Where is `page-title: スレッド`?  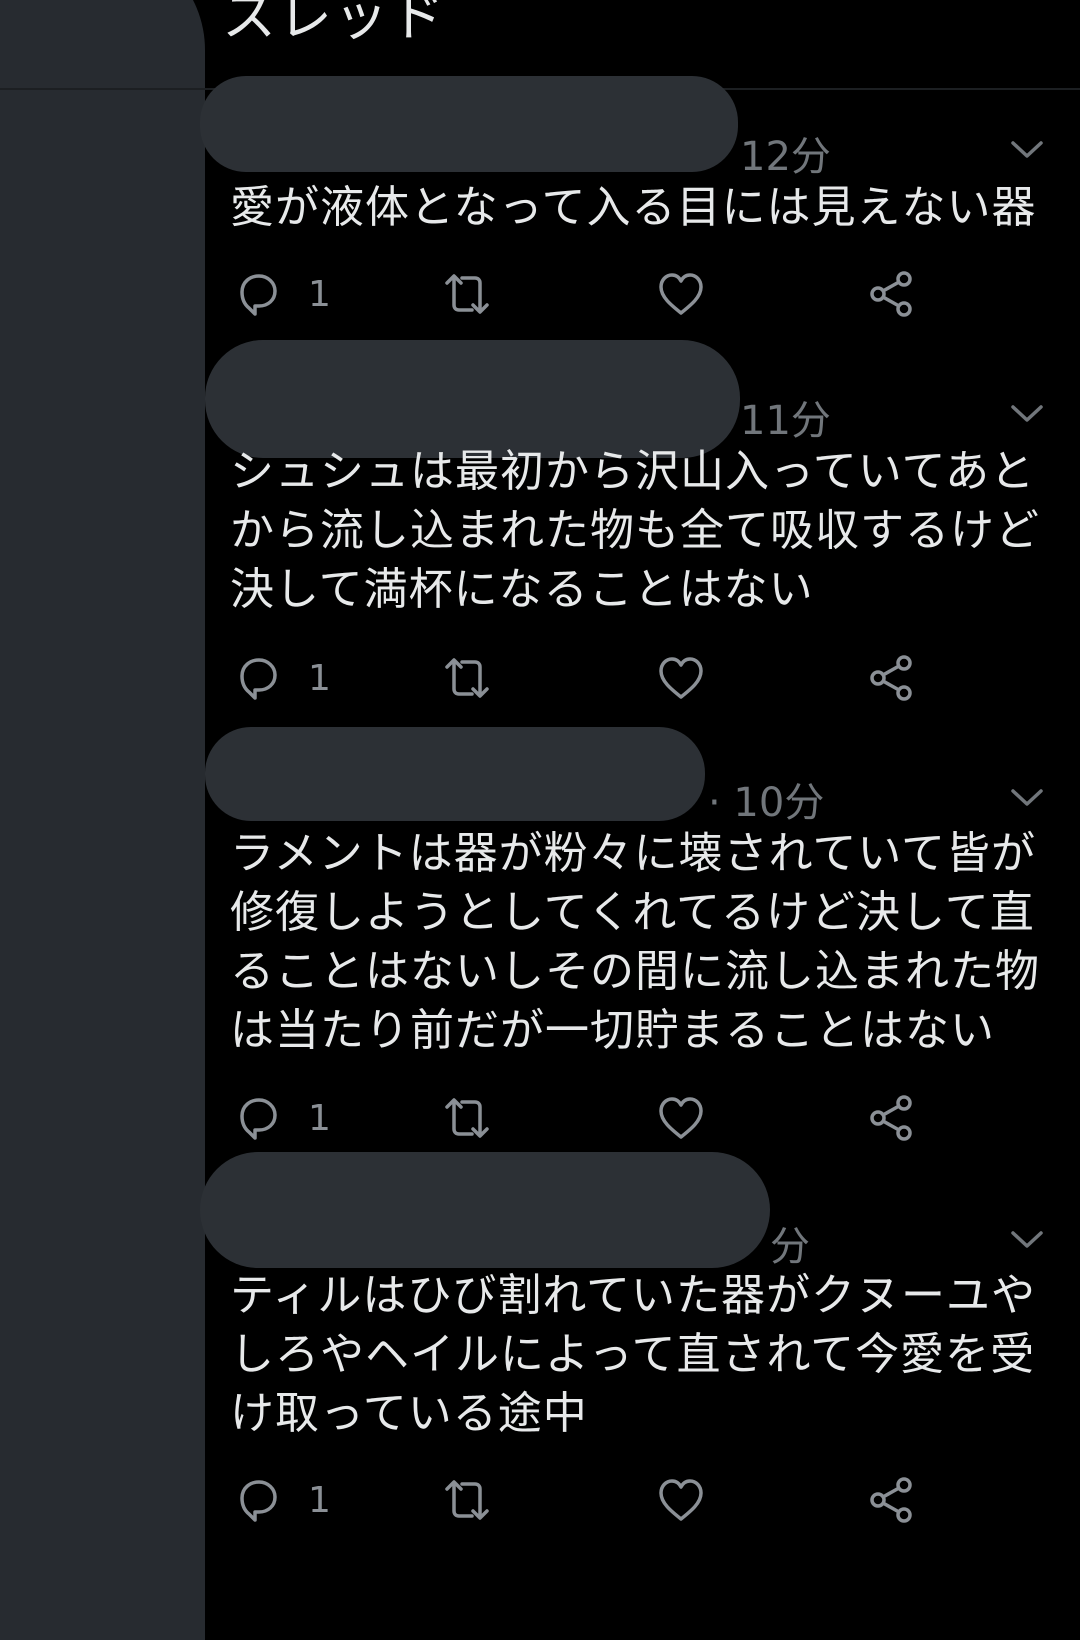
page-title: スレッド is located at coordinates (334, 24).